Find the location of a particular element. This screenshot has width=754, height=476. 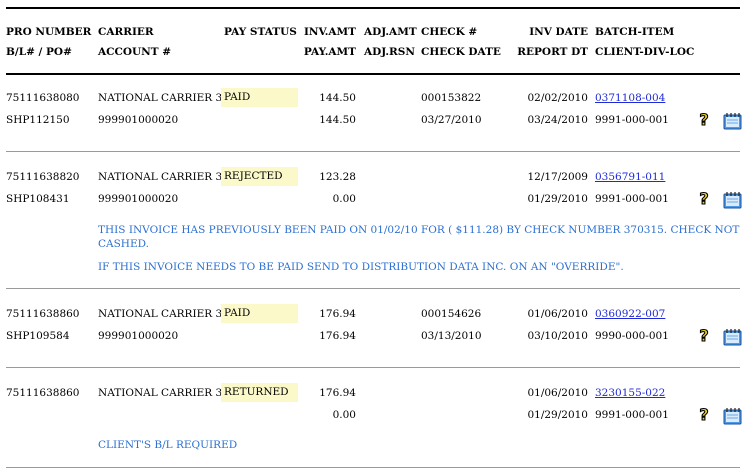

batch-item-link: 3230155-022 is located at coordinates (630, 393).